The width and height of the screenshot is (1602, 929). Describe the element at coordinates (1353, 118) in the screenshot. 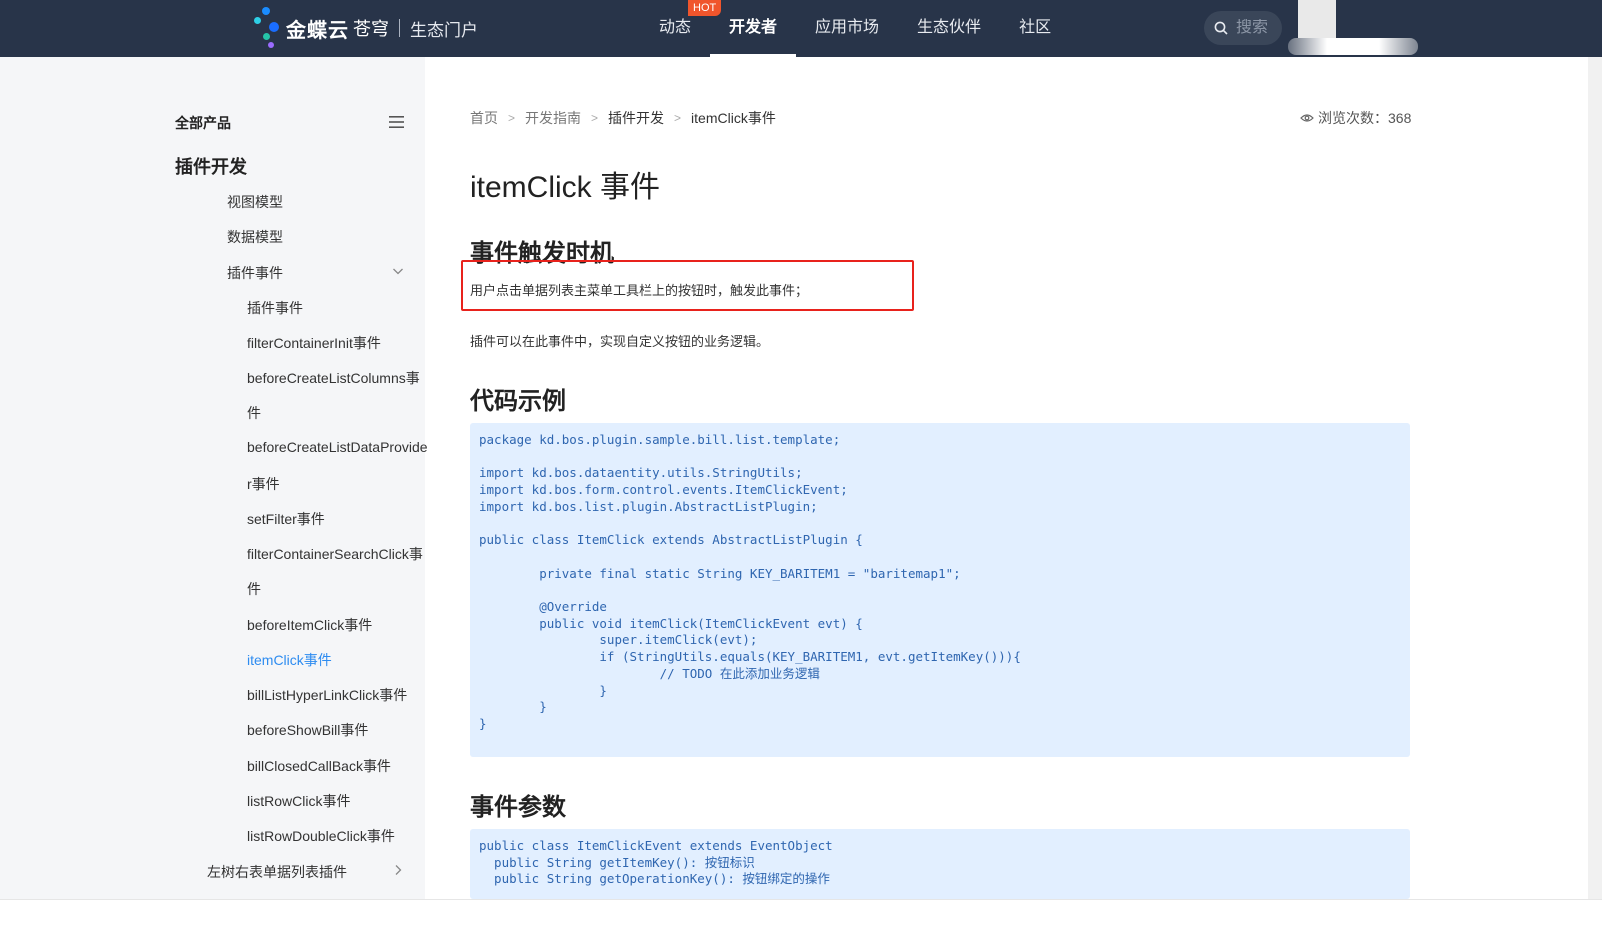

I see `view-count-label: 浏览次数：` at that location.